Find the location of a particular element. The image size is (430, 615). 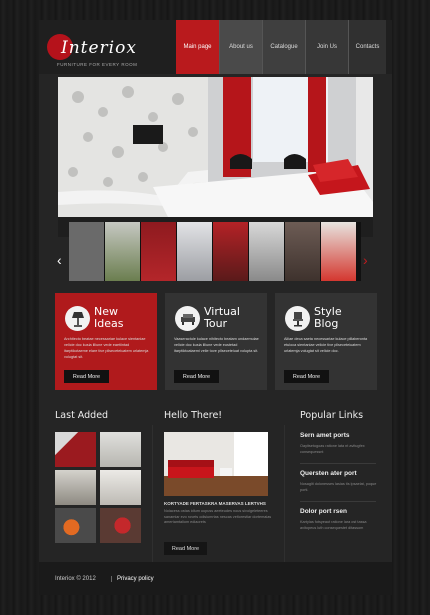

slider-prev-arrow-icon: ‹ is located at coordinates (59, 260).